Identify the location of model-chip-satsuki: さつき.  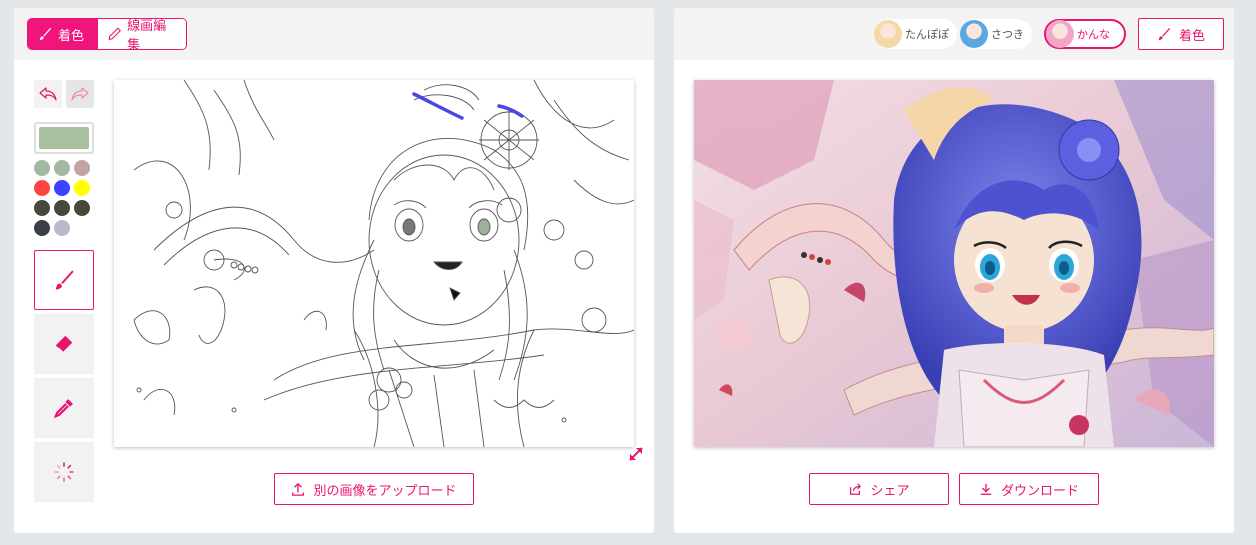
(996, 34).